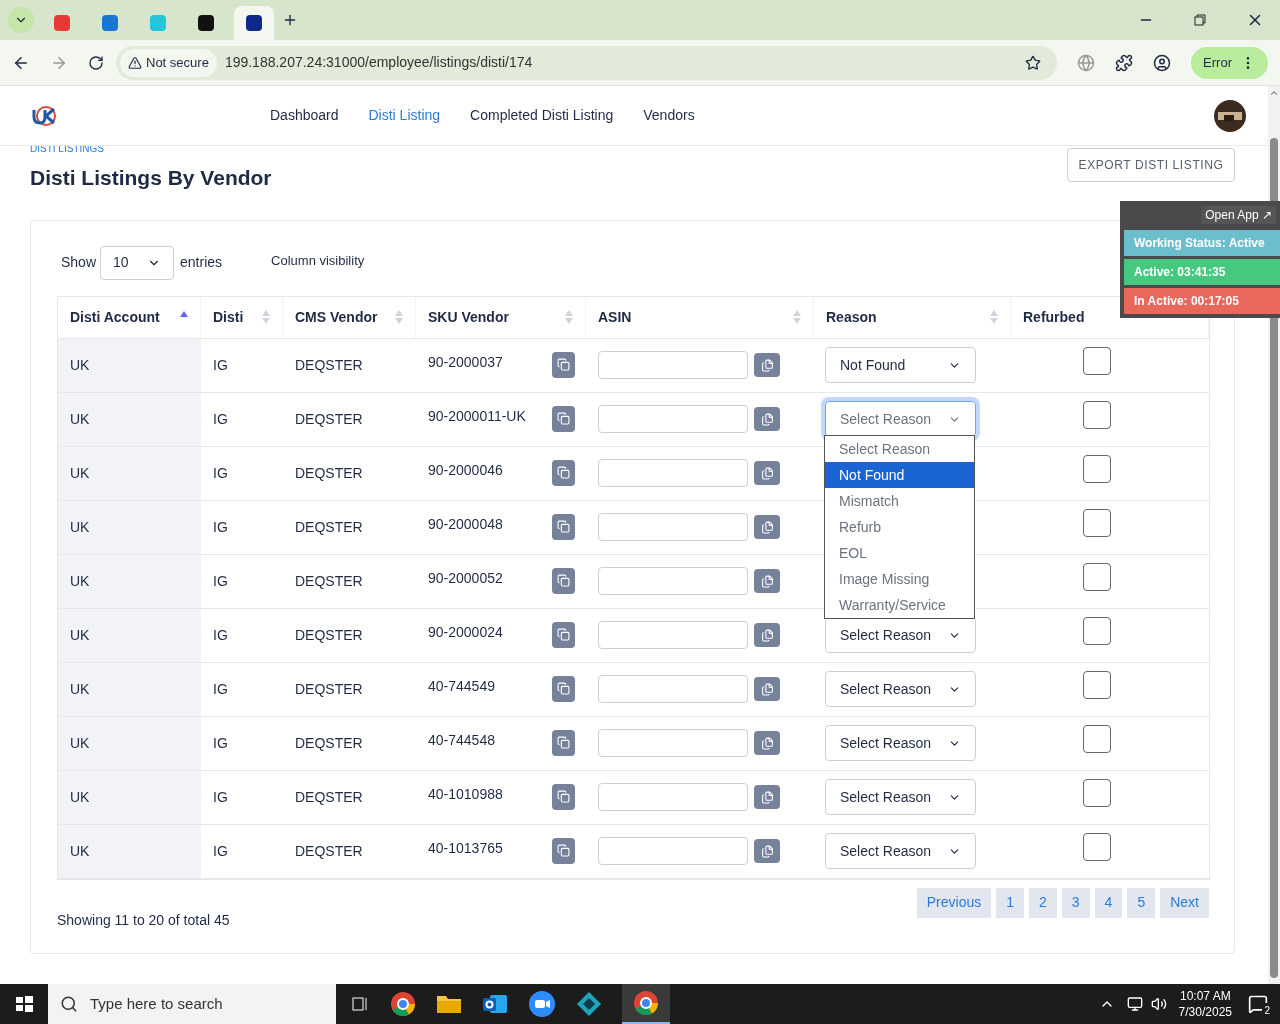  I want to click on network-icon, so click(1134, 1004).